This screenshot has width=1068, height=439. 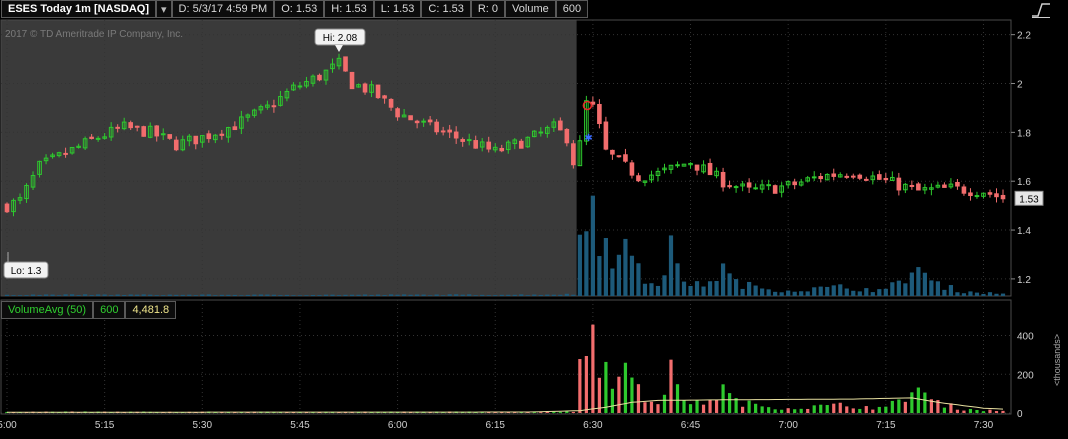 What do you see at coordinates (1041, 10) in the screenshot?
I see `chart-settings-icon` at bounding box center [1041, 10].